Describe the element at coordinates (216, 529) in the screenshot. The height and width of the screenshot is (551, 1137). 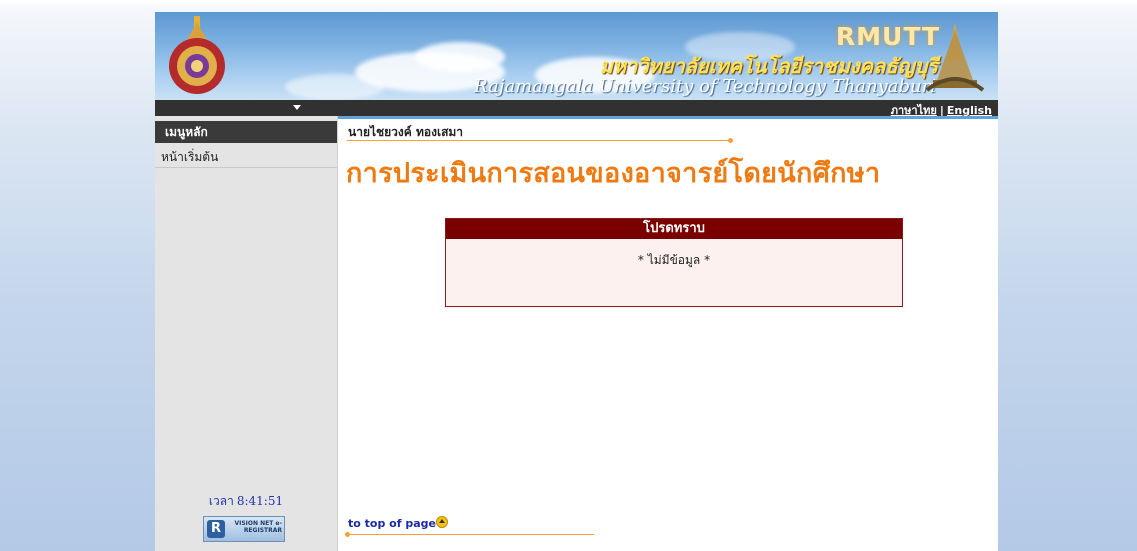
I see `registrar-logo-icon: R` at that location.